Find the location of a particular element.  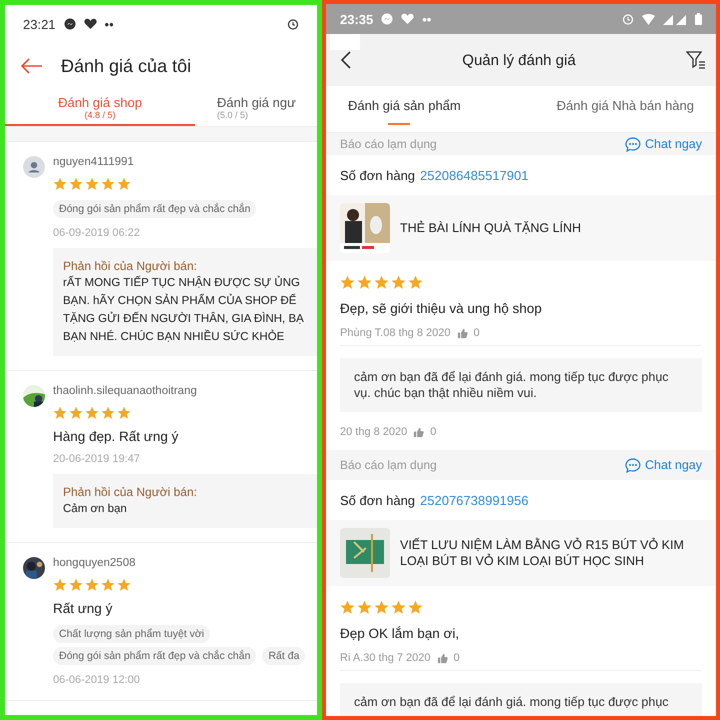

username: hongquyen2508 is located at coordinates (94, 563).